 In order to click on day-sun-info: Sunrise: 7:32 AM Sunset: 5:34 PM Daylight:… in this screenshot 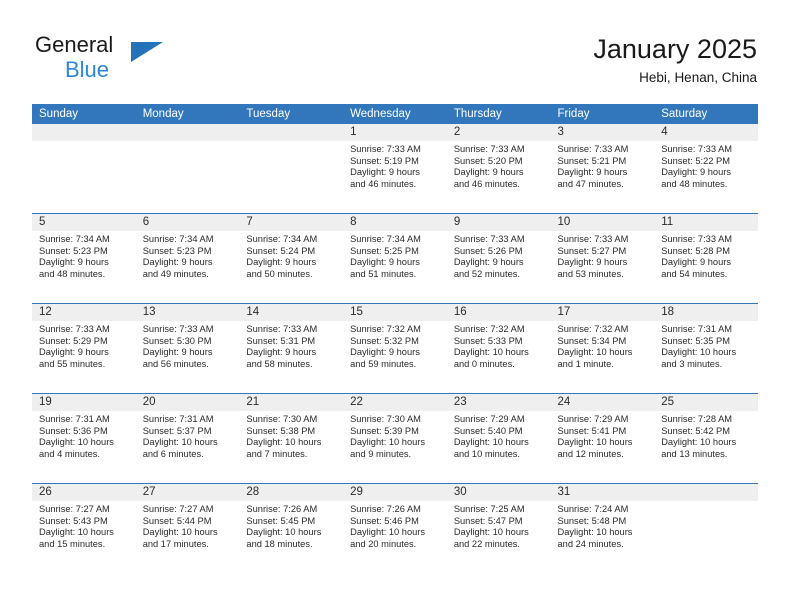, I will do `click(603, 345)`.